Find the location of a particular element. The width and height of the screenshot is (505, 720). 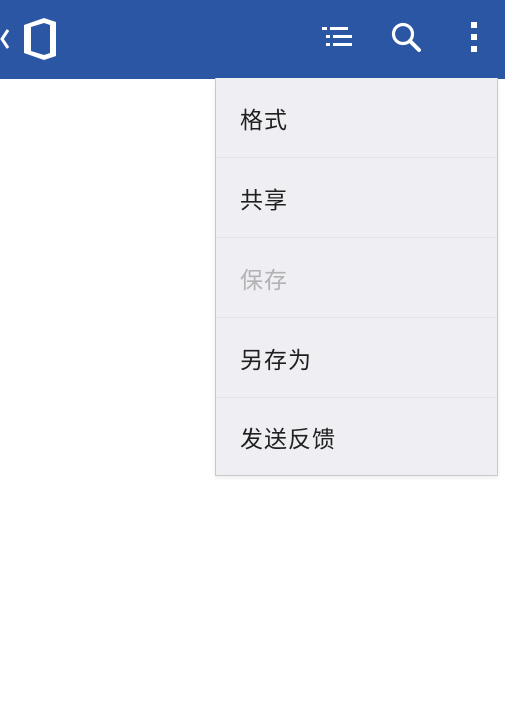

outline-list-icon is located at coordinates (337, 39).